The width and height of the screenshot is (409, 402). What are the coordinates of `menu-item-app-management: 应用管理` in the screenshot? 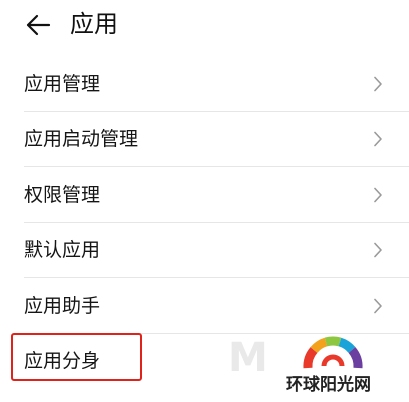 It's located at (204, 84).